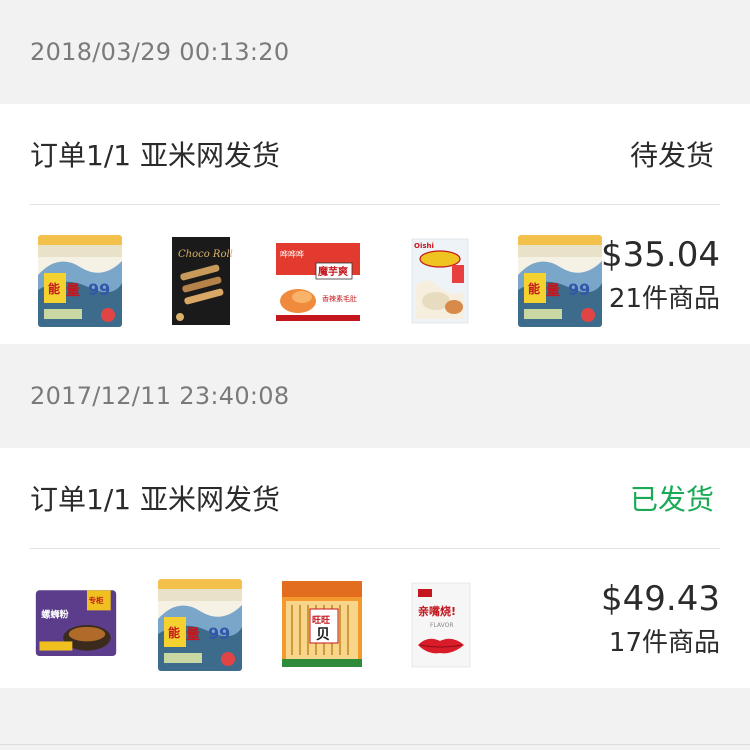  I want to click on order-item-count: 21件商品, so click(664, 299).